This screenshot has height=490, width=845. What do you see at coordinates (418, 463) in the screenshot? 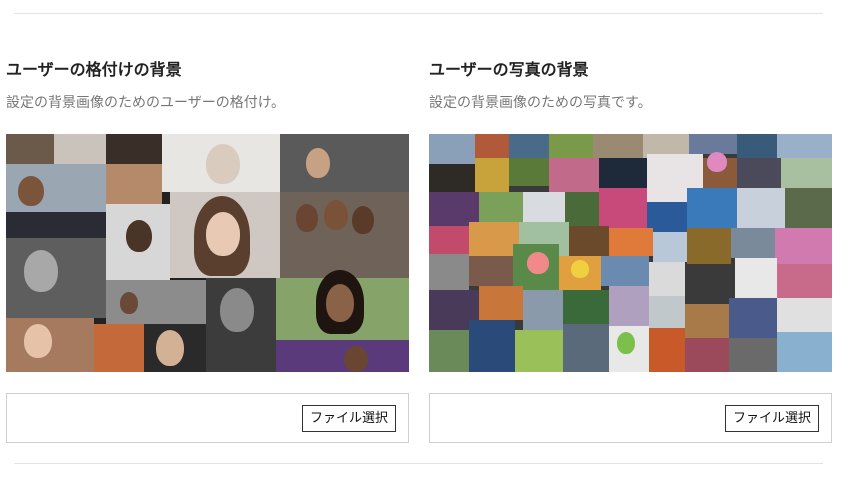
I see `bottom-divider` at bounding box center [418, 463].